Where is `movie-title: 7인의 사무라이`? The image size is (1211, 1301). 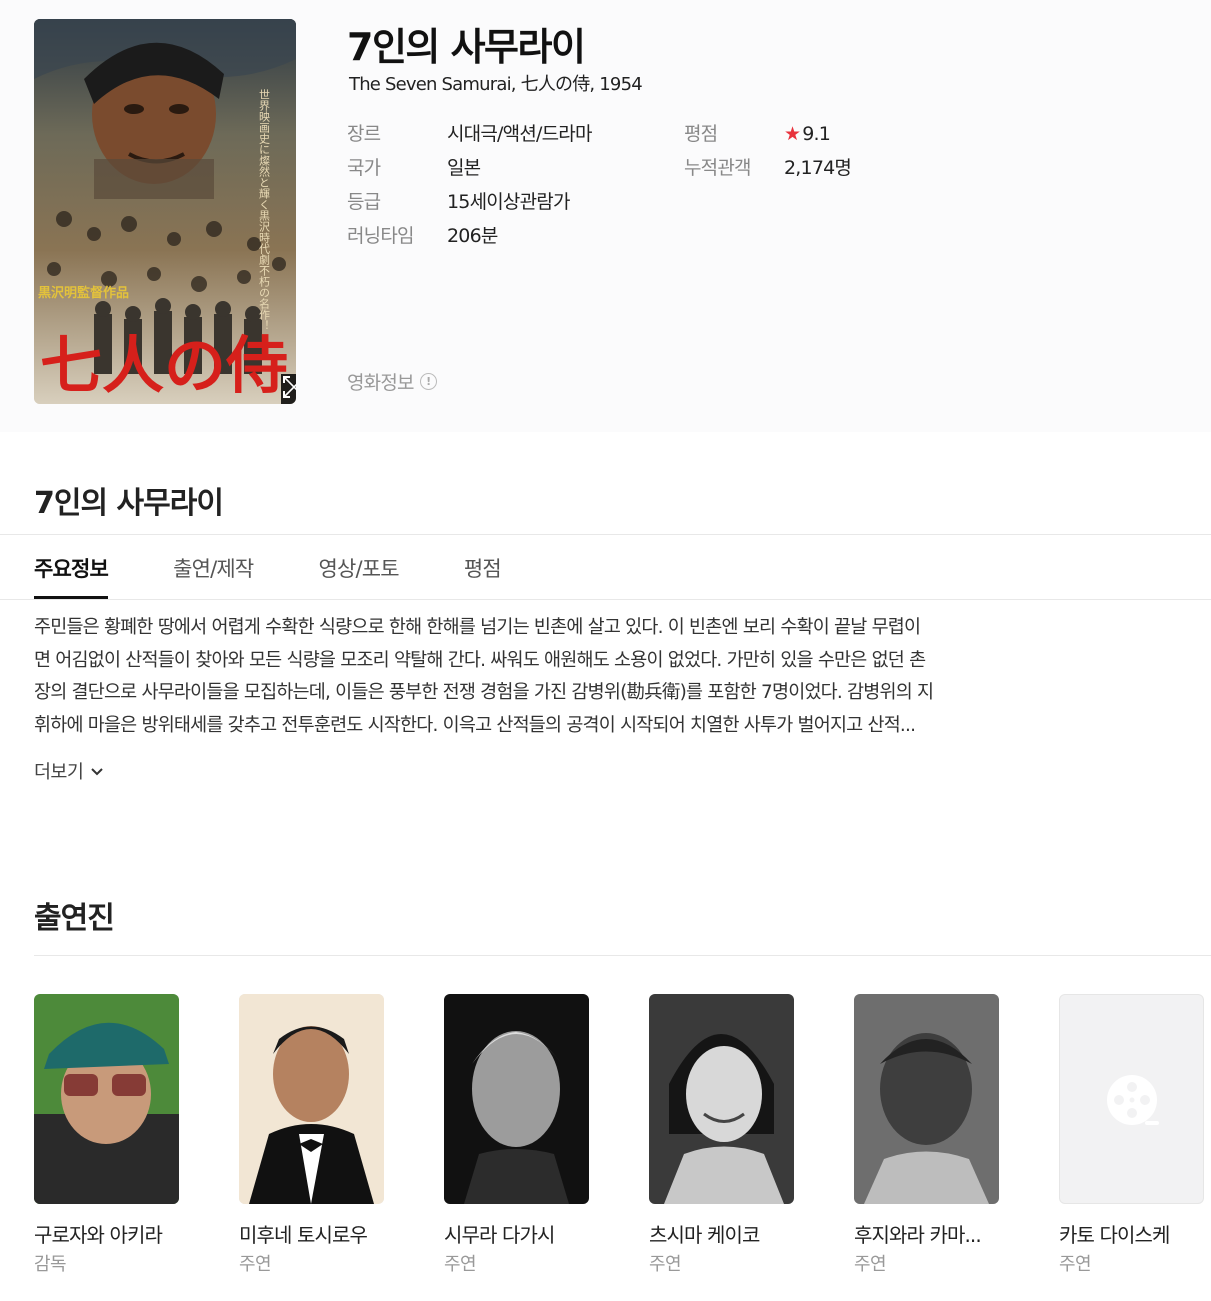 movie-title: 7인의 사무라이 is located at coordinates (466, 47).